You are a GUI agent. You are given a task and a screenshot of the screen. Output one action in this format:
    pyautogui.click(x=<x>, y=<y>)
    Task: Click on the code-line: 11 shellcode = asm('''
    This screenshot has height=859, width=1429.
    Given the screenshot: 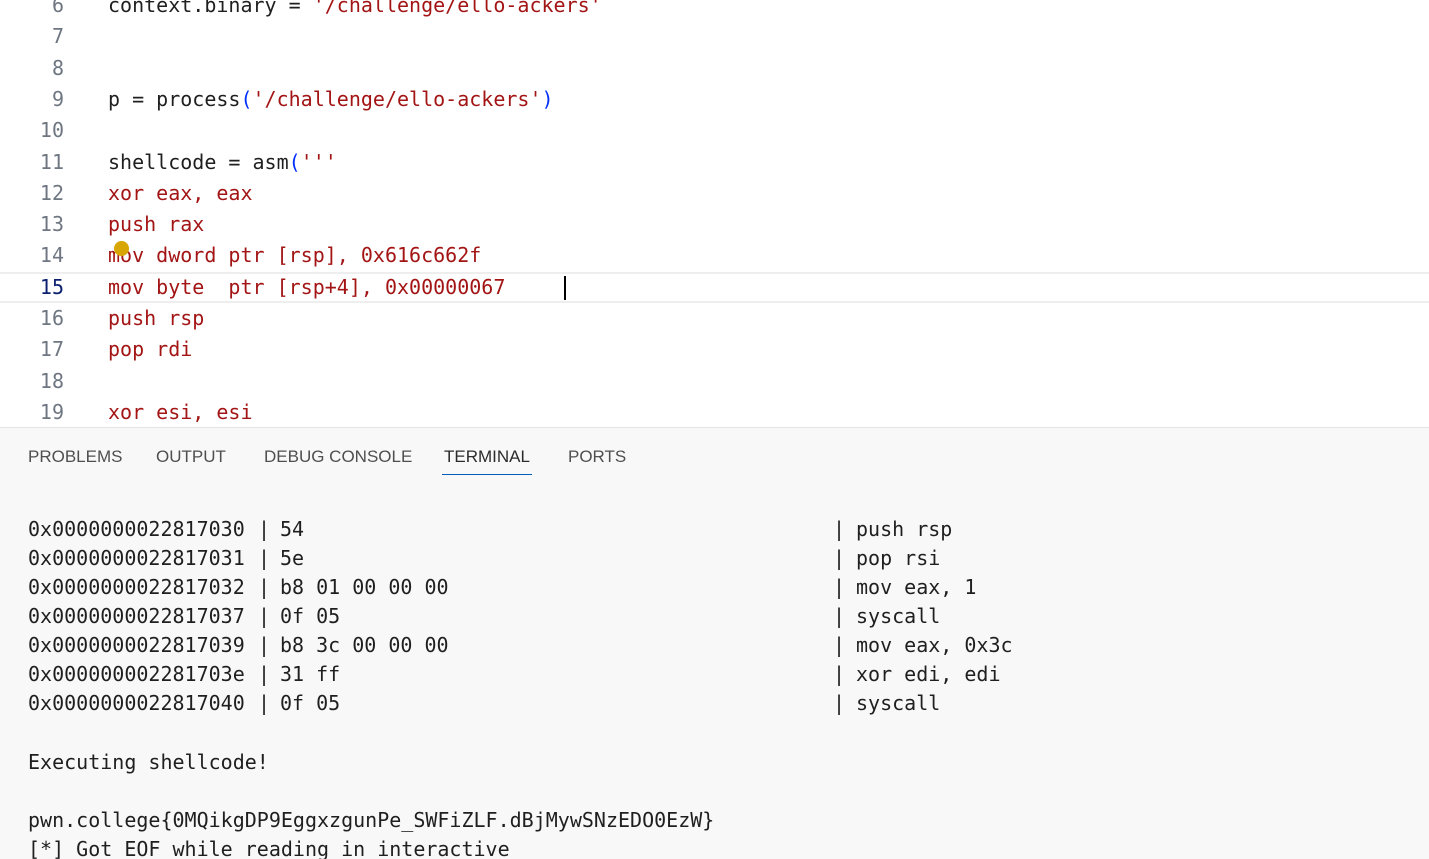 What is the action you would take?
    pyautogui.click(x=714, y=162)
    